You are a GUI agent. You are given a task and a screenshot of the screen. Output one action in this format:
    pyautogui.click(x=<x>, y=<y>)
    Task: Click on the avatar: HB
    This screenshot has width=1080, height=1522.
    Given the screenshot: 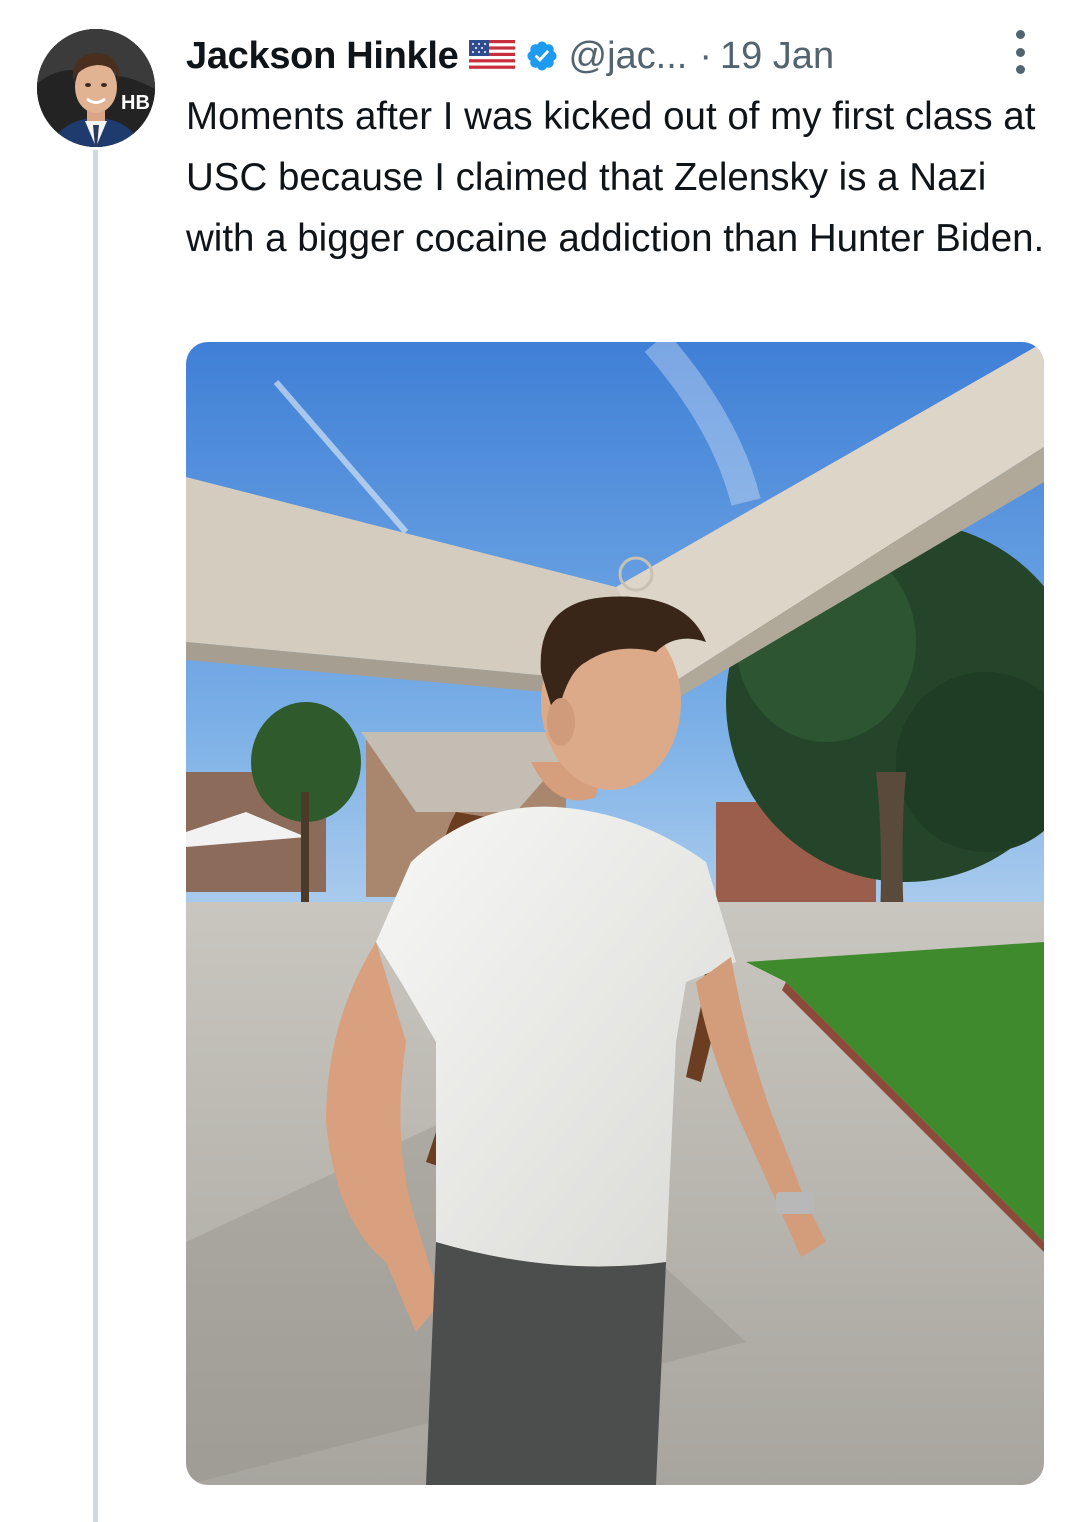 What is the action you would take?
    pyautogui.click(x=96, y=88)
    